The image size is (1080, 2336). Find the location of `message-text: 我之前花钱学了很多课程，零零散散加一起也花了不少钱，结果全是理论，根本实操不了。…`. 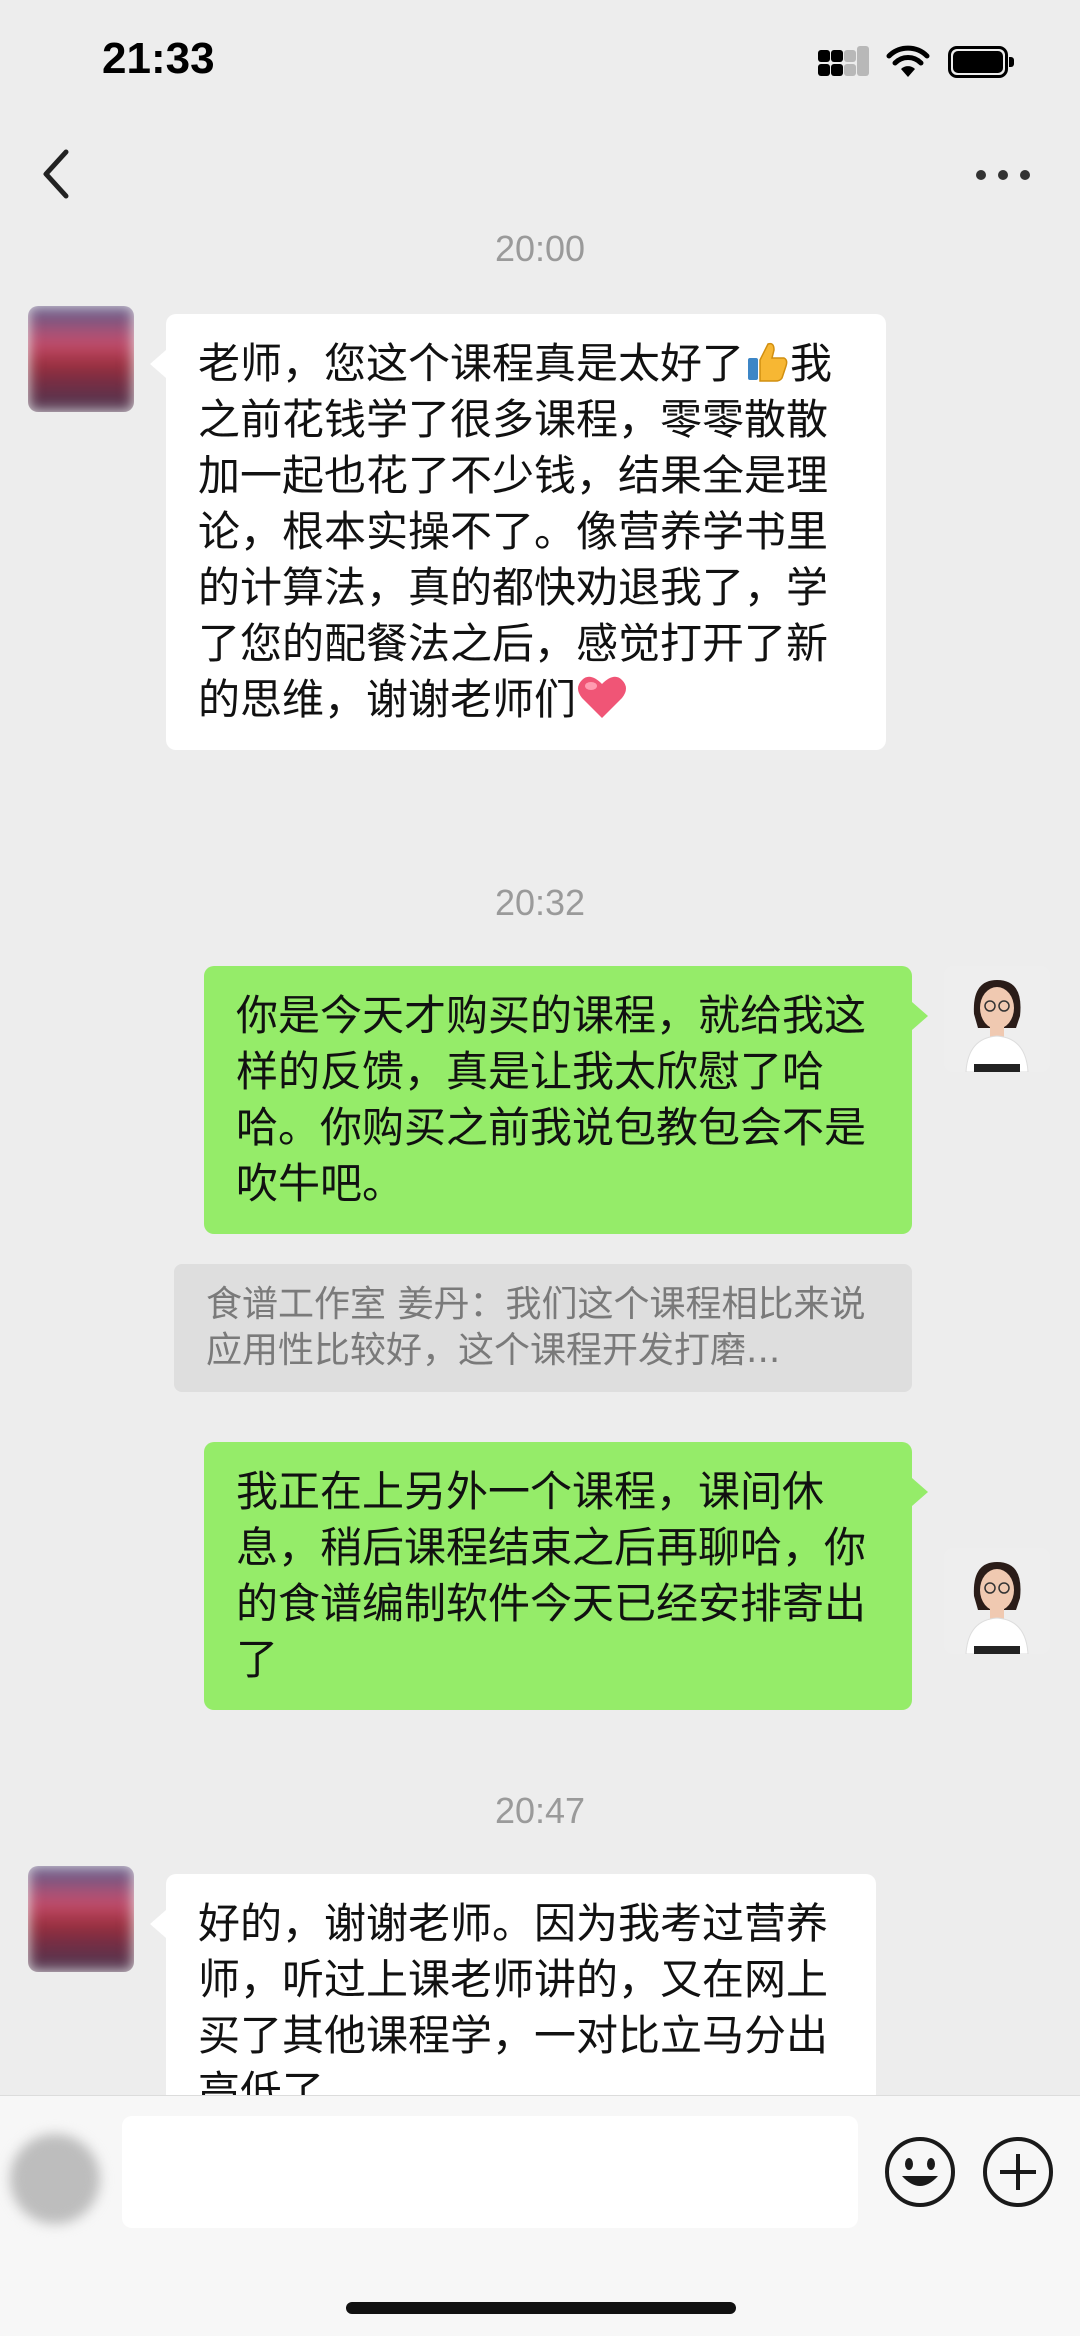

message-text: 我之前花钱学了很多课程，零零散散加一起也花了不少钱，结果全是理论，根本实操不了。… is located at coordinates (515, 531).